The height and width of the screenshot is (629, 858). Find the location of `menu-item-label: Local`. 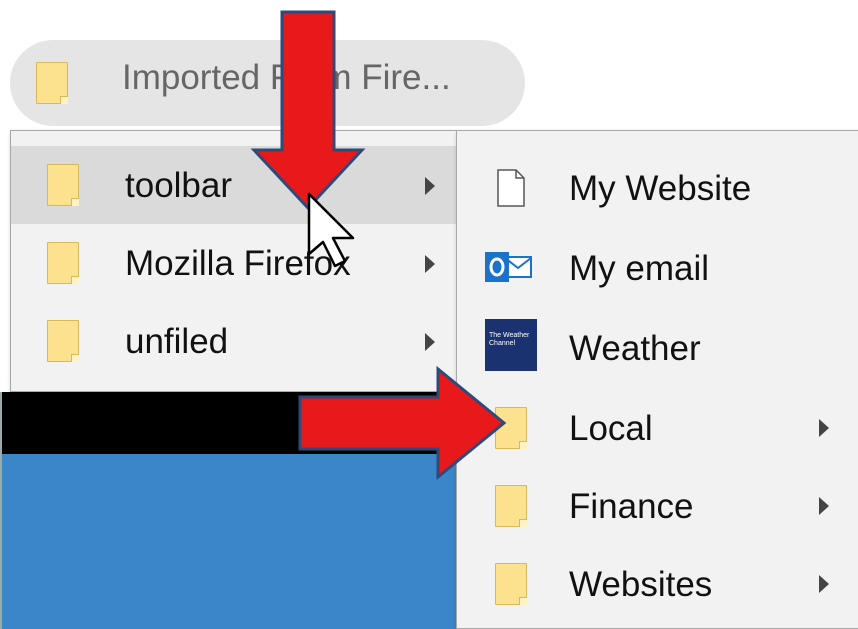

menu-item-label: Local is located at coordinates (611, 428).